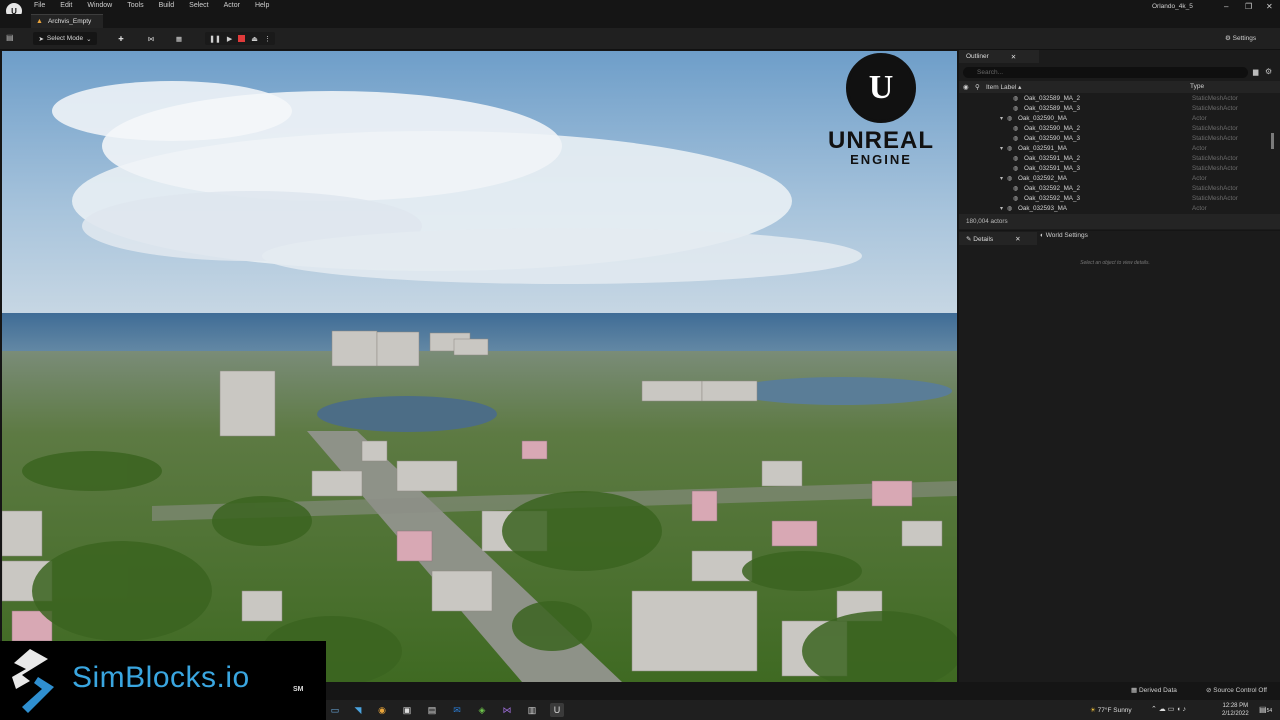  What do you see at coordinates (407, 710) in the screenshot?
I see `terminal-icon: ▣` at bounding box center [407, 710].